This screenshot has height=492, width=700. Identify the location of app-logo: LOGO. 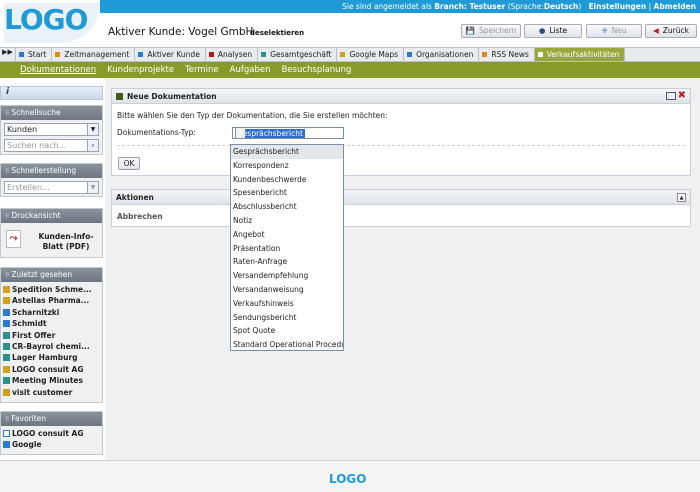
(52, 23).